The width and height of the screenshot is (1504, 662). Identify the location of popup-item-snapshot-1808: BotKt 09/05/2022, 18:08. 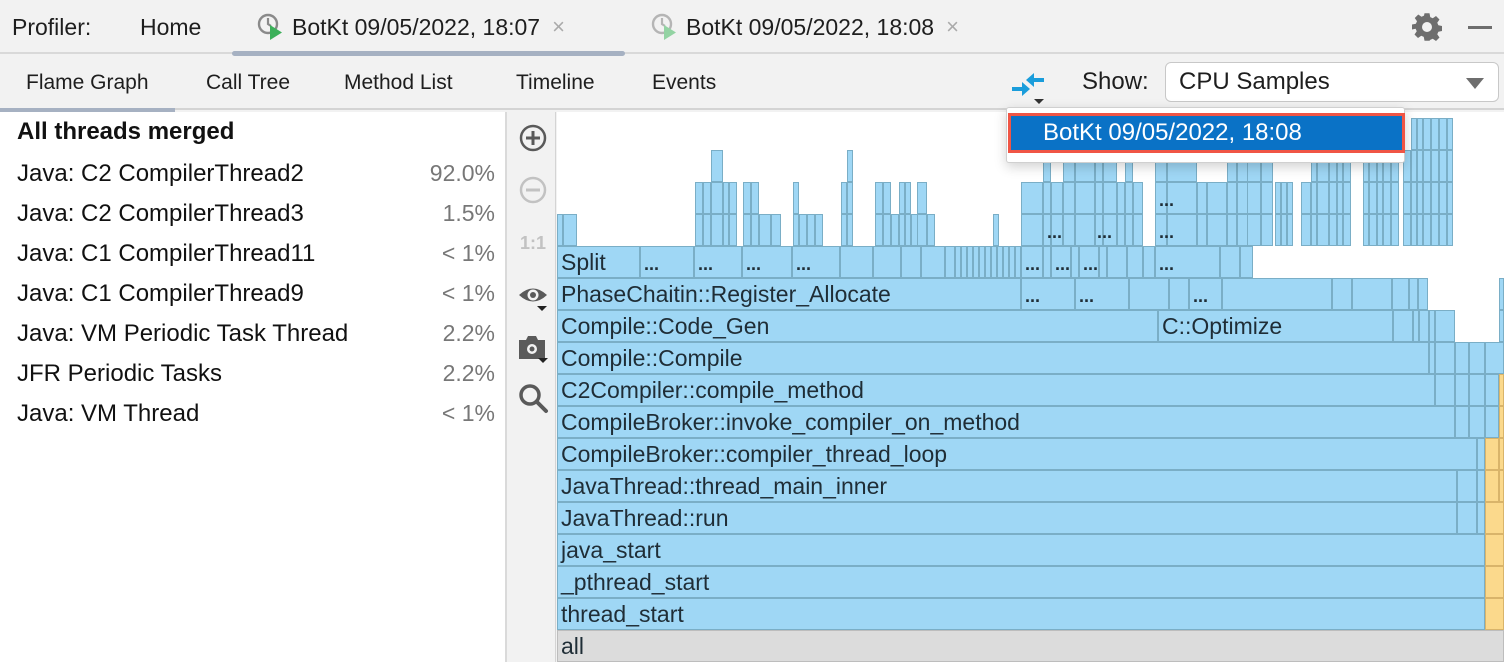
(1206, 133).